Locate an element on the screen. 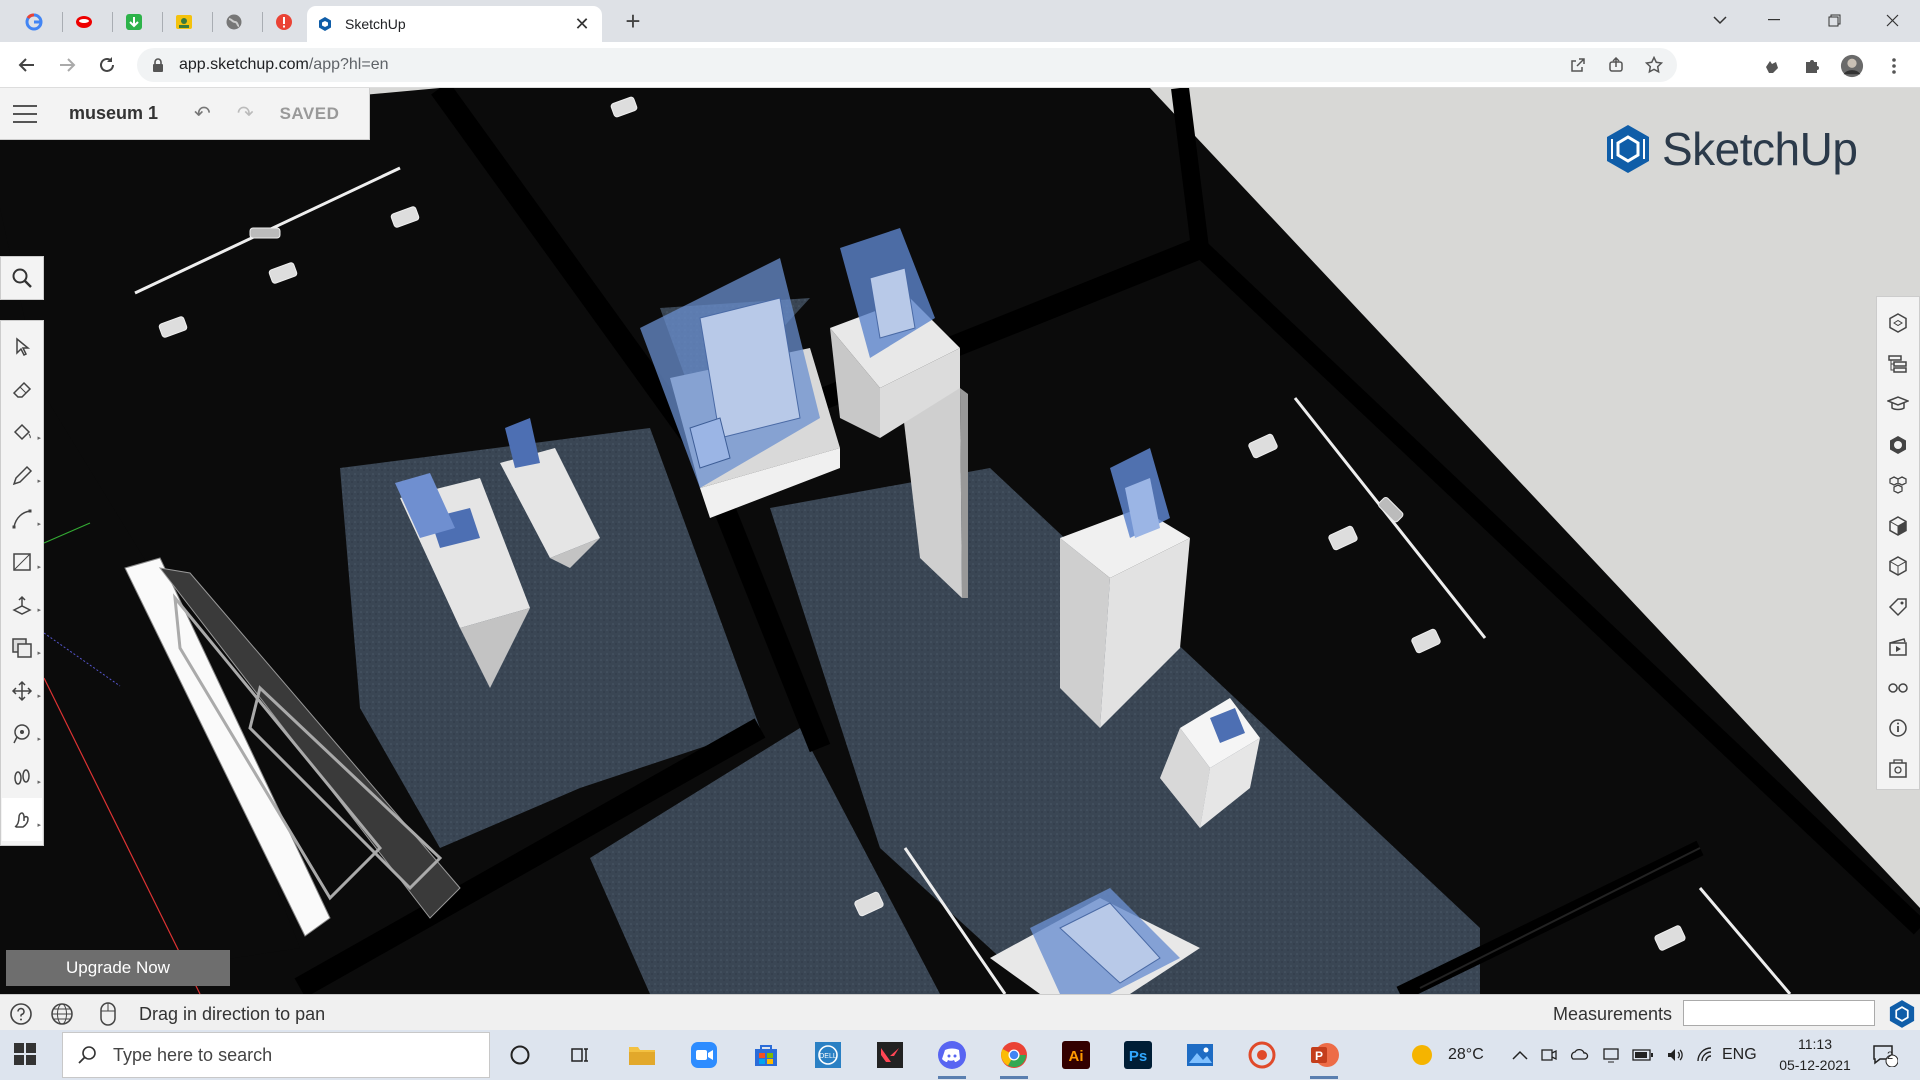 This screenshot has width=1920, height=1080. components-button is located at coordinates (1898, 485).